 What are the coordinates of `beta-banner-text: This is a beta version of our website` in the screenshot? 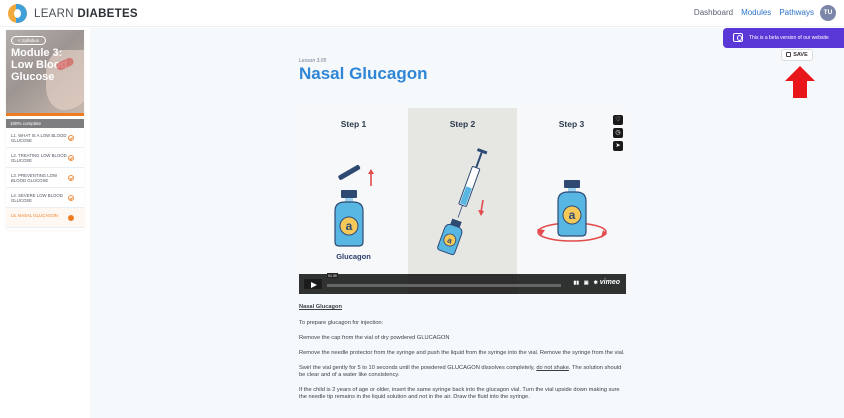 It's located at (789, 38).